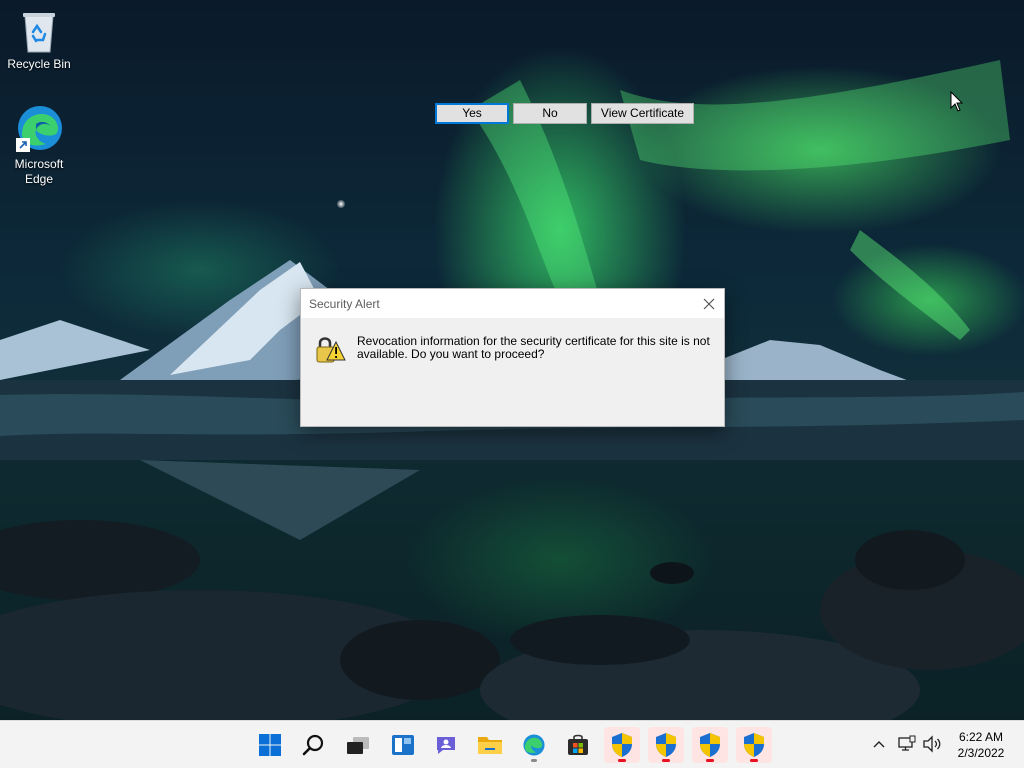 This screenshot has height=768, width=1024. I want to click on mouse-cursor-icon, so click(957, 101).